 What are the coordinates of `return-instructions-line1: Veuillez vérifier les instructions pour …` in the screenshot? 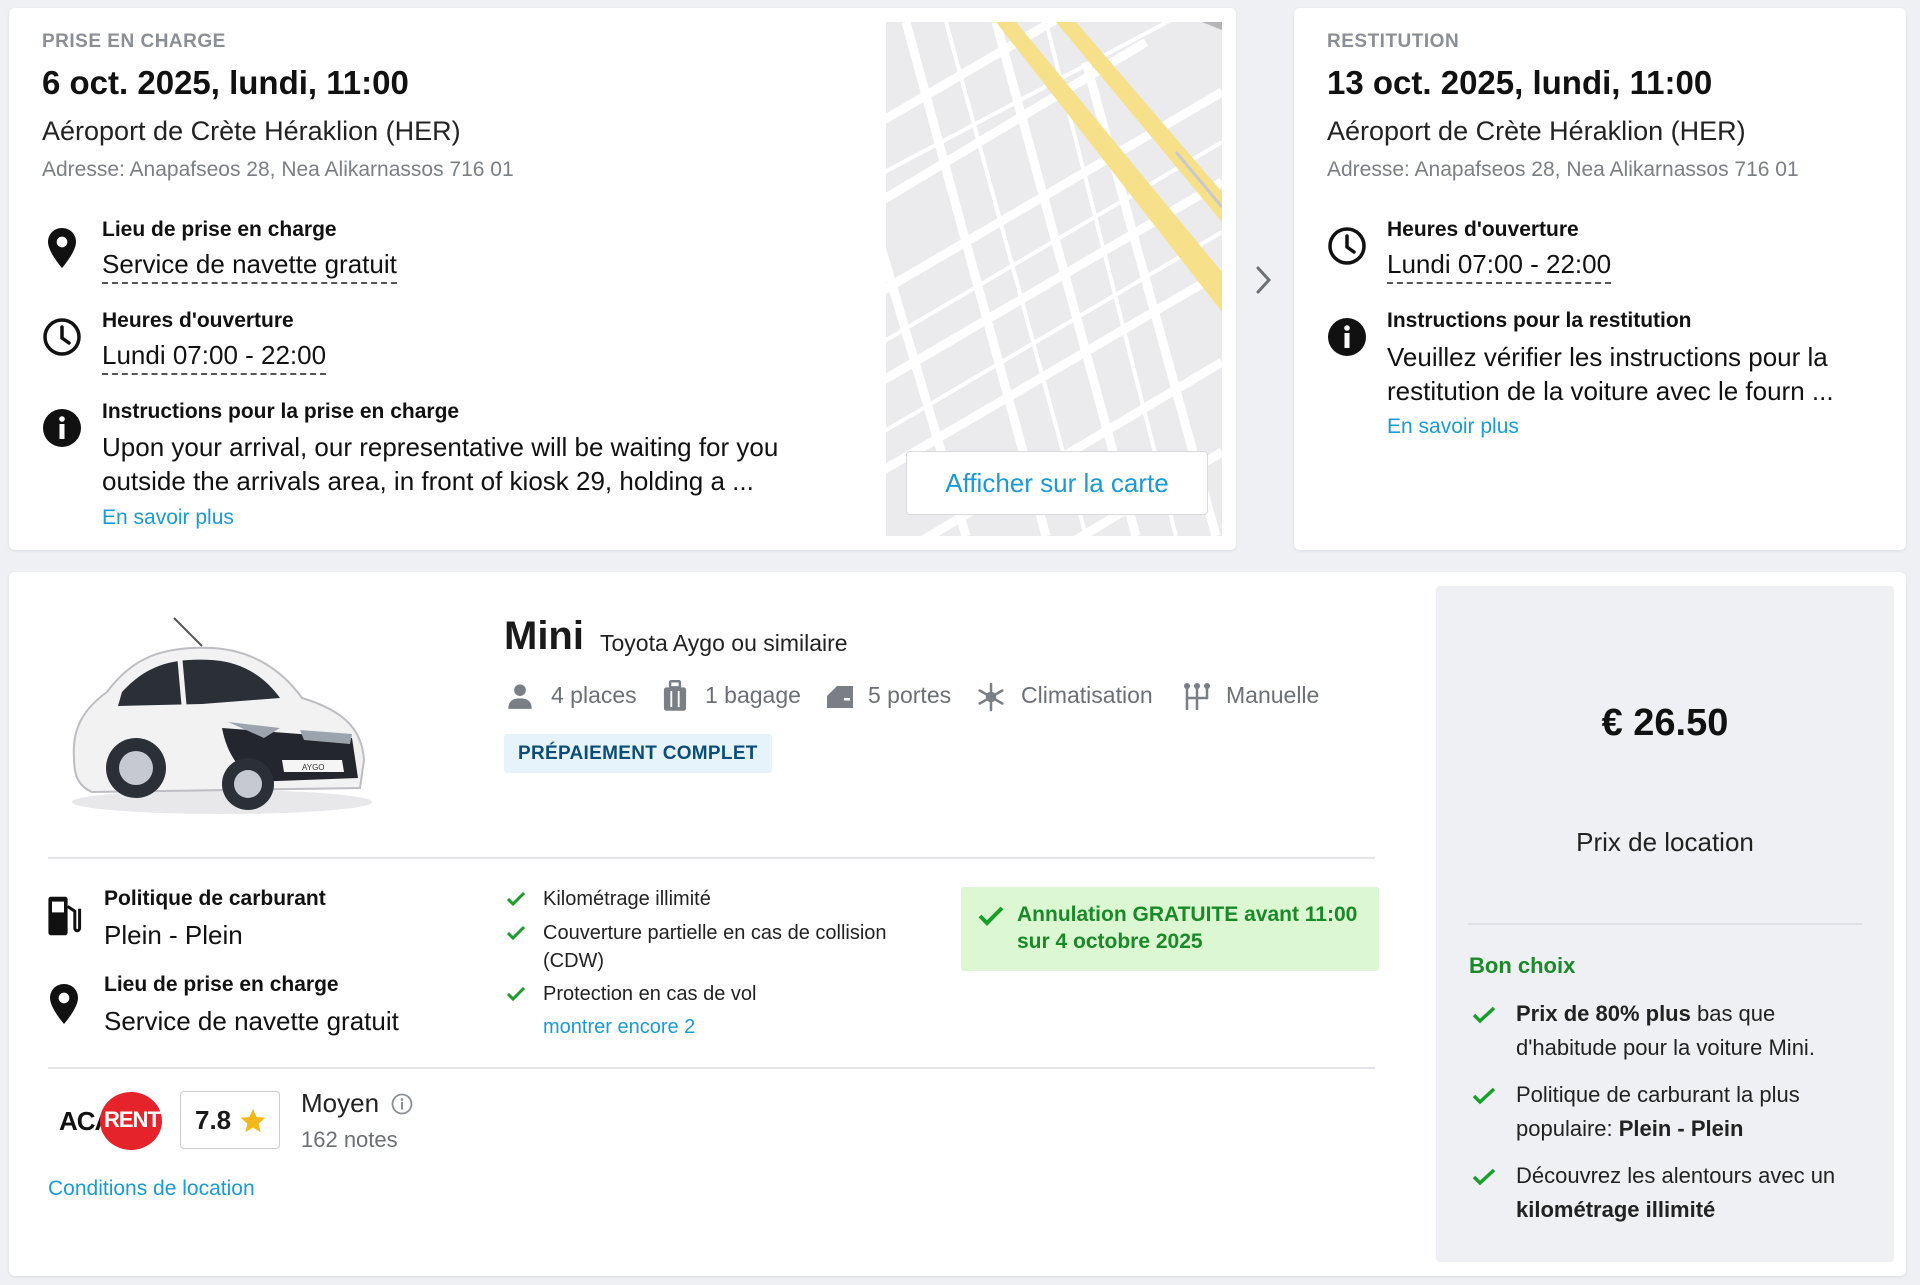 It's located at (1607, 357).